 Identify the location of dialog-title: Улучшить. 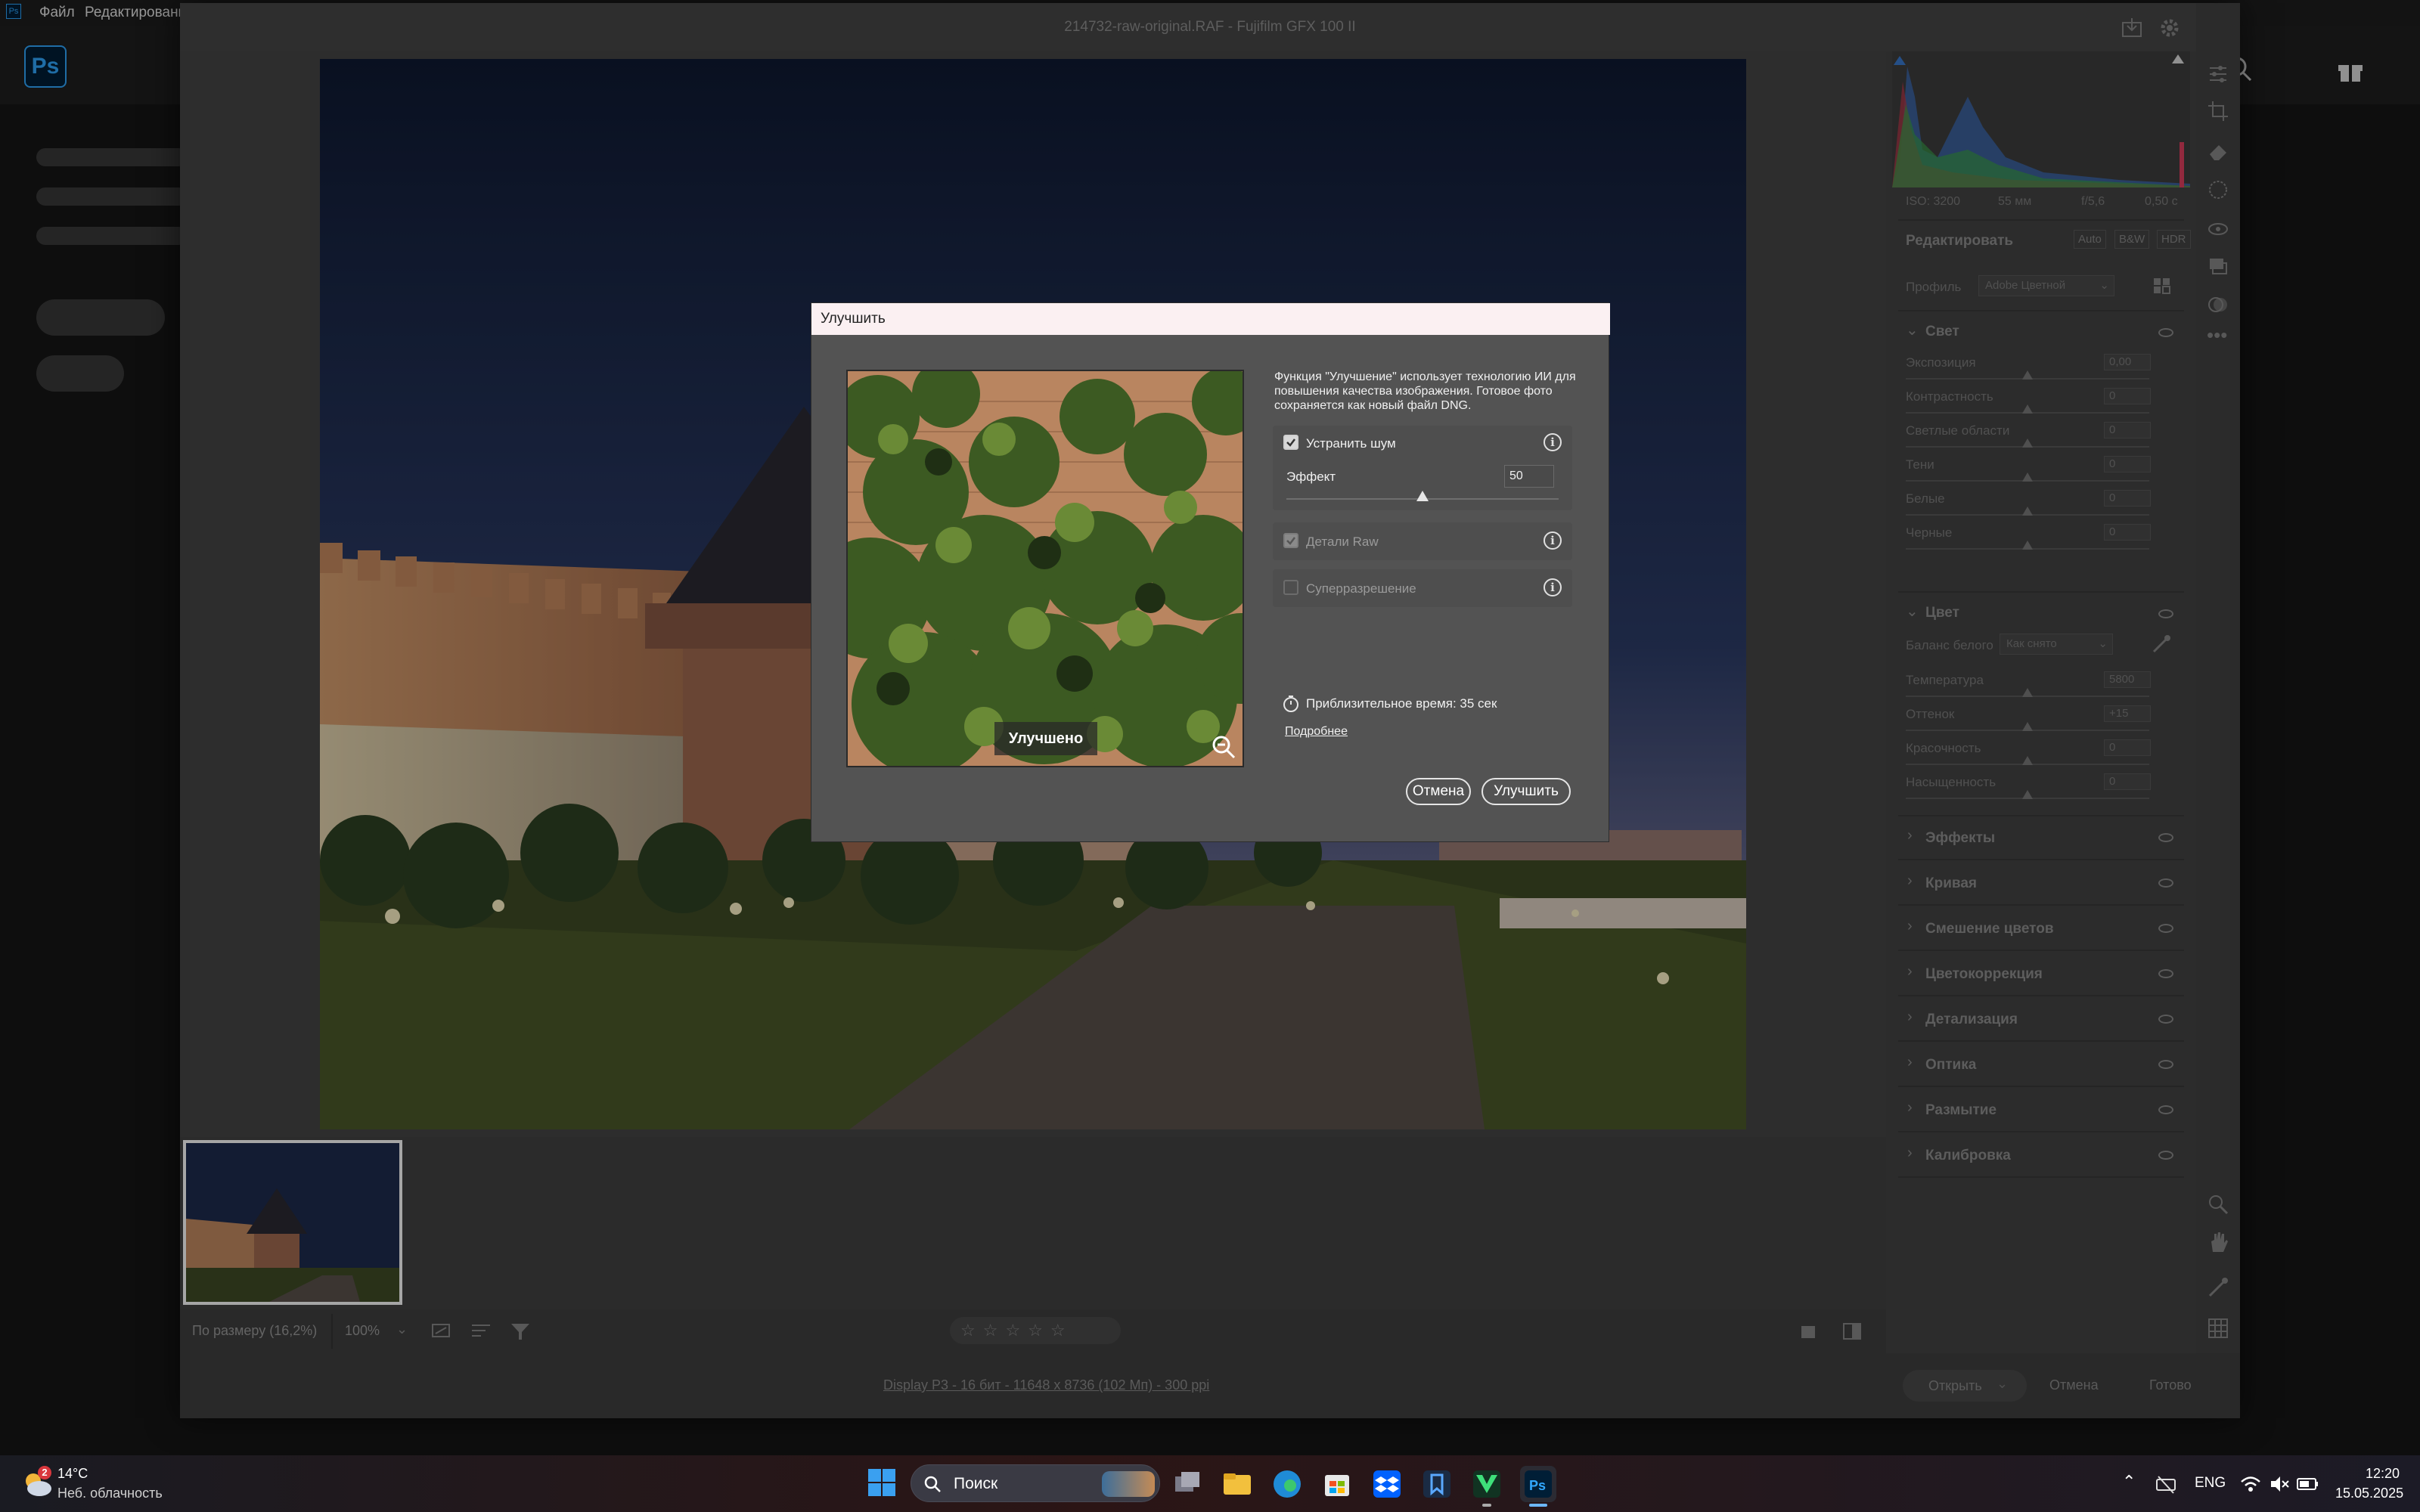
(1210, 319).